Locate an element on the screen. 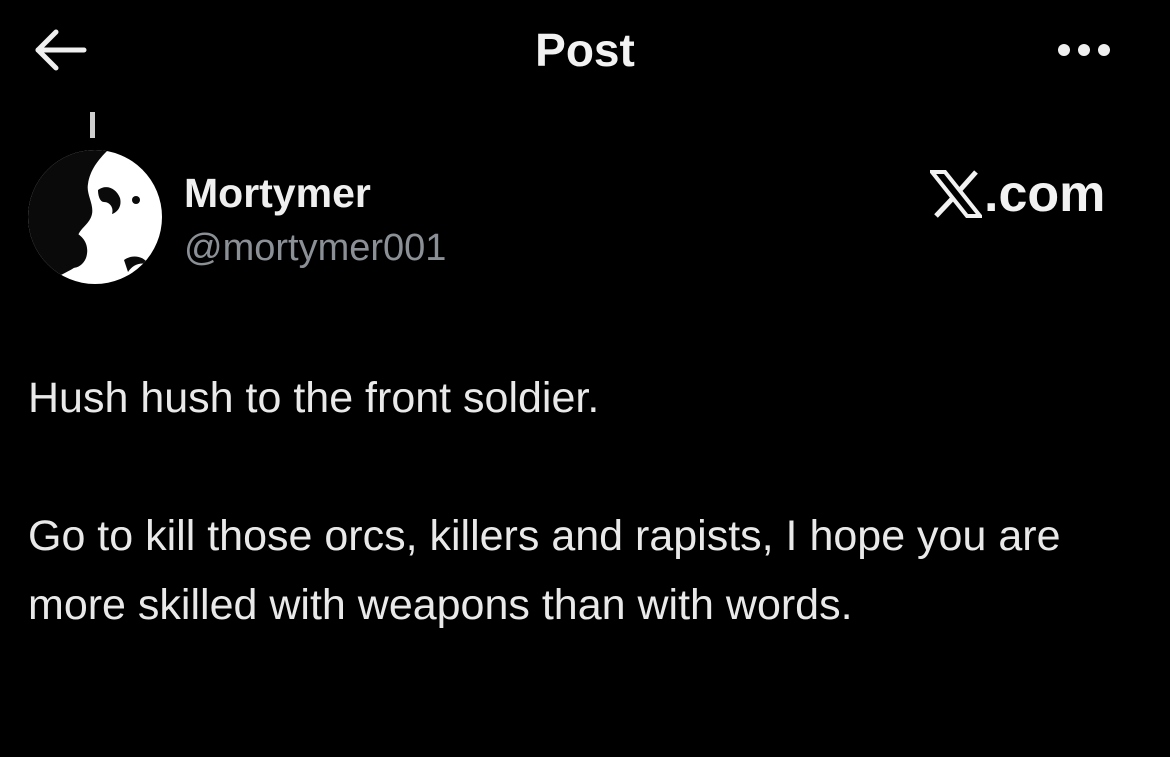 This screenshot has width=1170, height=757. brand-watermark: .com is located at coordinates (1030, 194).